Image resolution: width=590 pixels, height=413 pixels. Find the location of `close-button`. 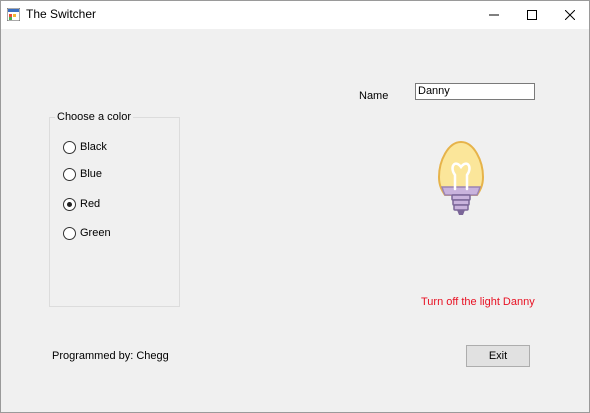

close-button is located at coordinates (570, 15).